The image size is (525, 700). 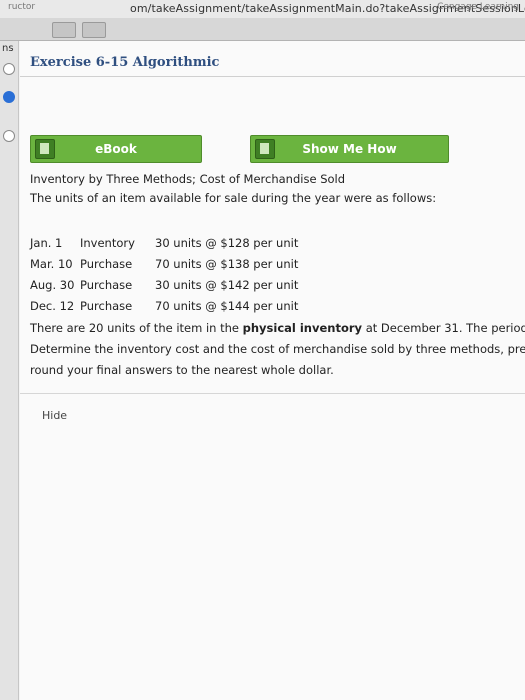 I want to click on inventory-date: Jan. 1, so click(x=46, y=243).